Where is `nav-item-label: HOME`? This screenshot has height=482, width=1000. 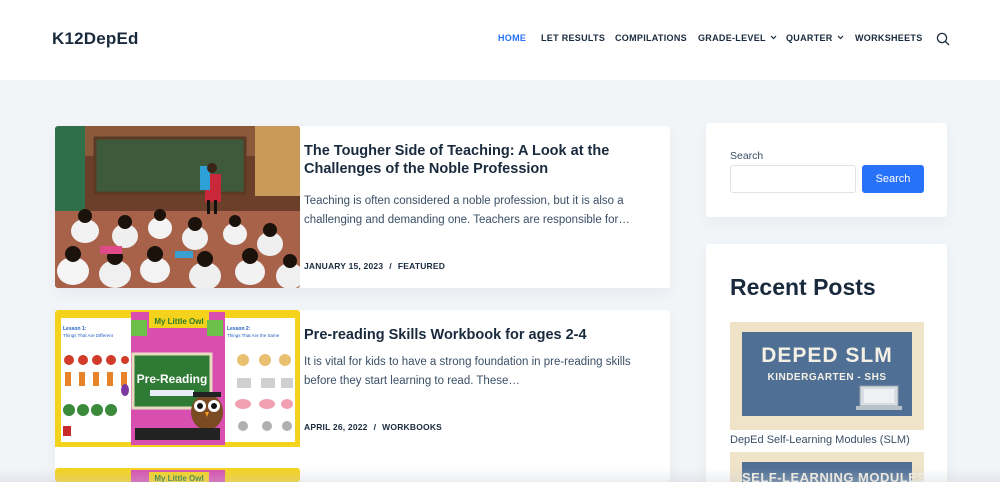 nav-item-label: HOME is located at coordinates (512, 38).